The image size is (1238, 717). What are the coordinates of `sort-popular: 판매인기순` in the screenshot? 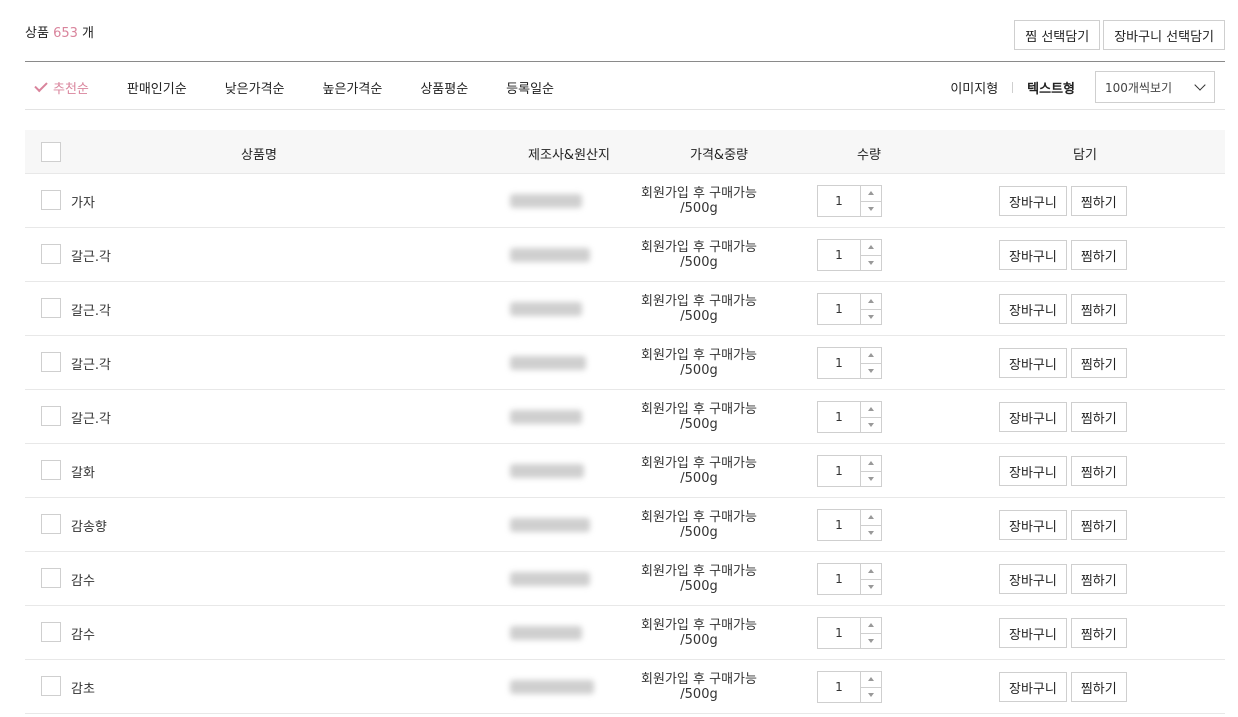 It's located at (157, 87).